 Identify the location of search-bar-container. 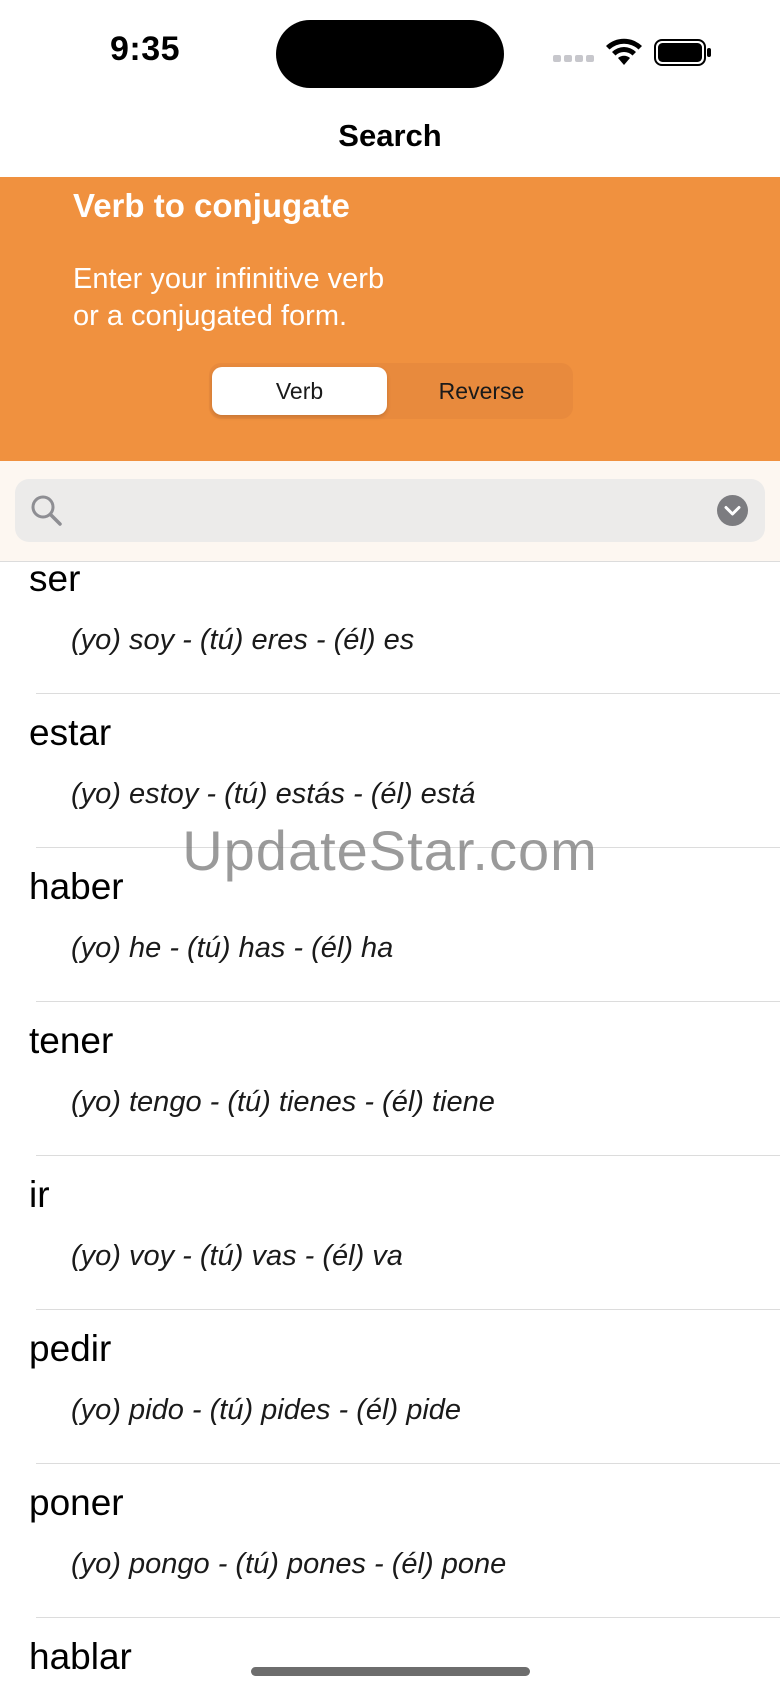
(390, 511).